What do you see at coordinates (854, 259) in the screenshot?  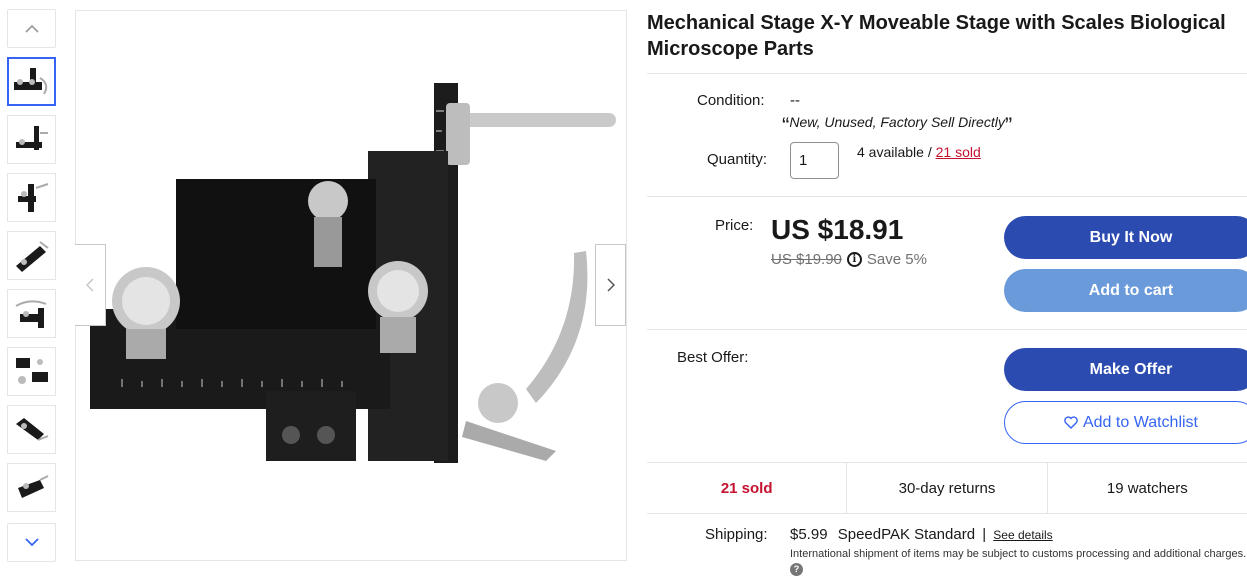 I see `info-icon: i` at bounding box center [854, 259].